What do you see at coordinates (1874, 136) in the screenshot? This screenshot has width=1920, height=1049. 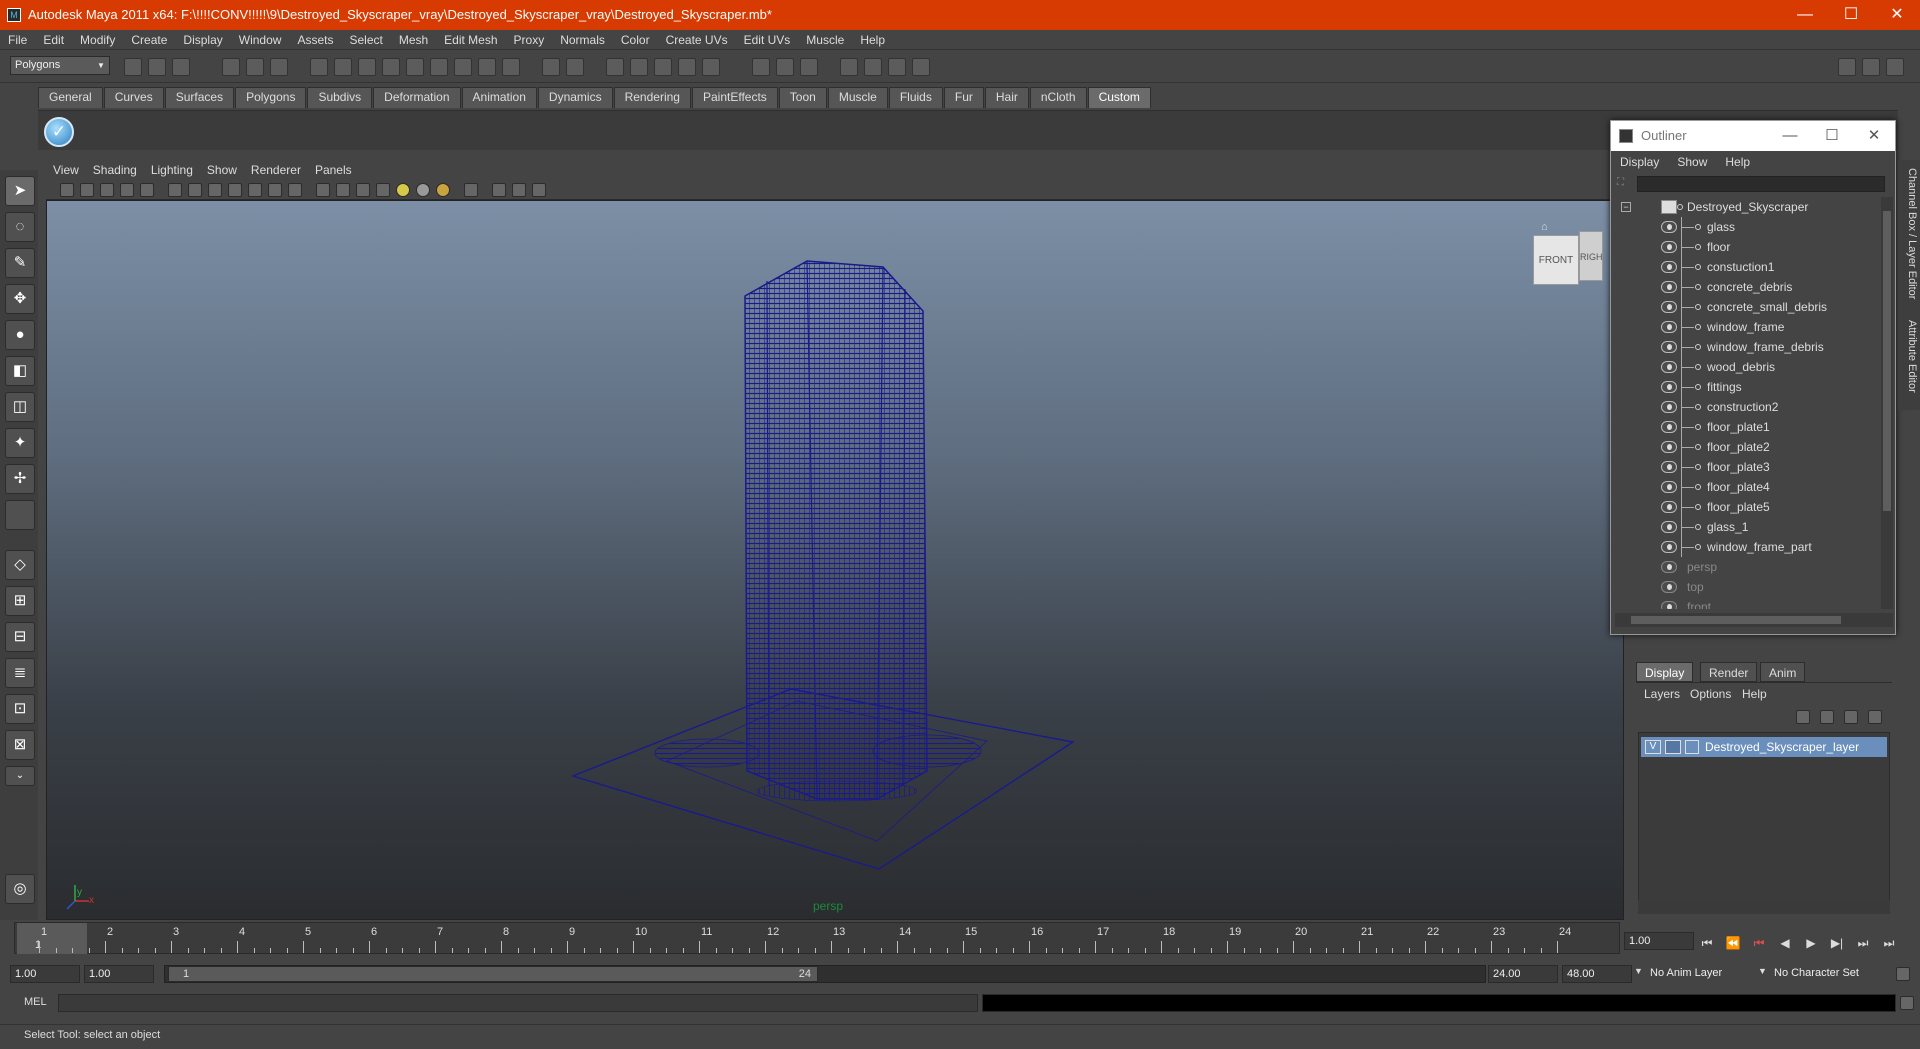 I see `outliner-close-button: ✕` at bounding box center [1874, 136].